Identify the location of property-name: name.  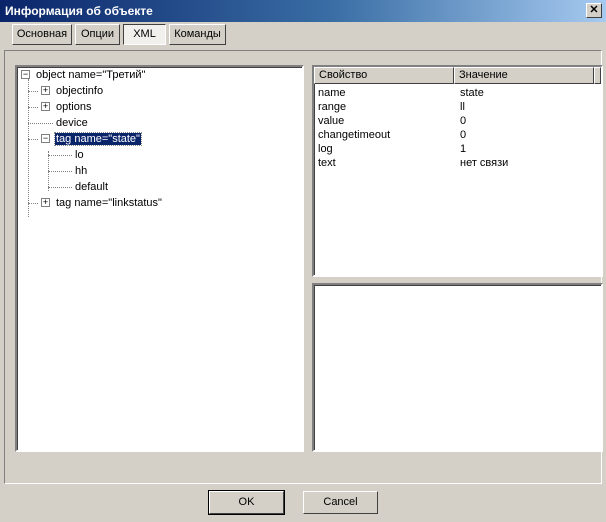
(332, 93).